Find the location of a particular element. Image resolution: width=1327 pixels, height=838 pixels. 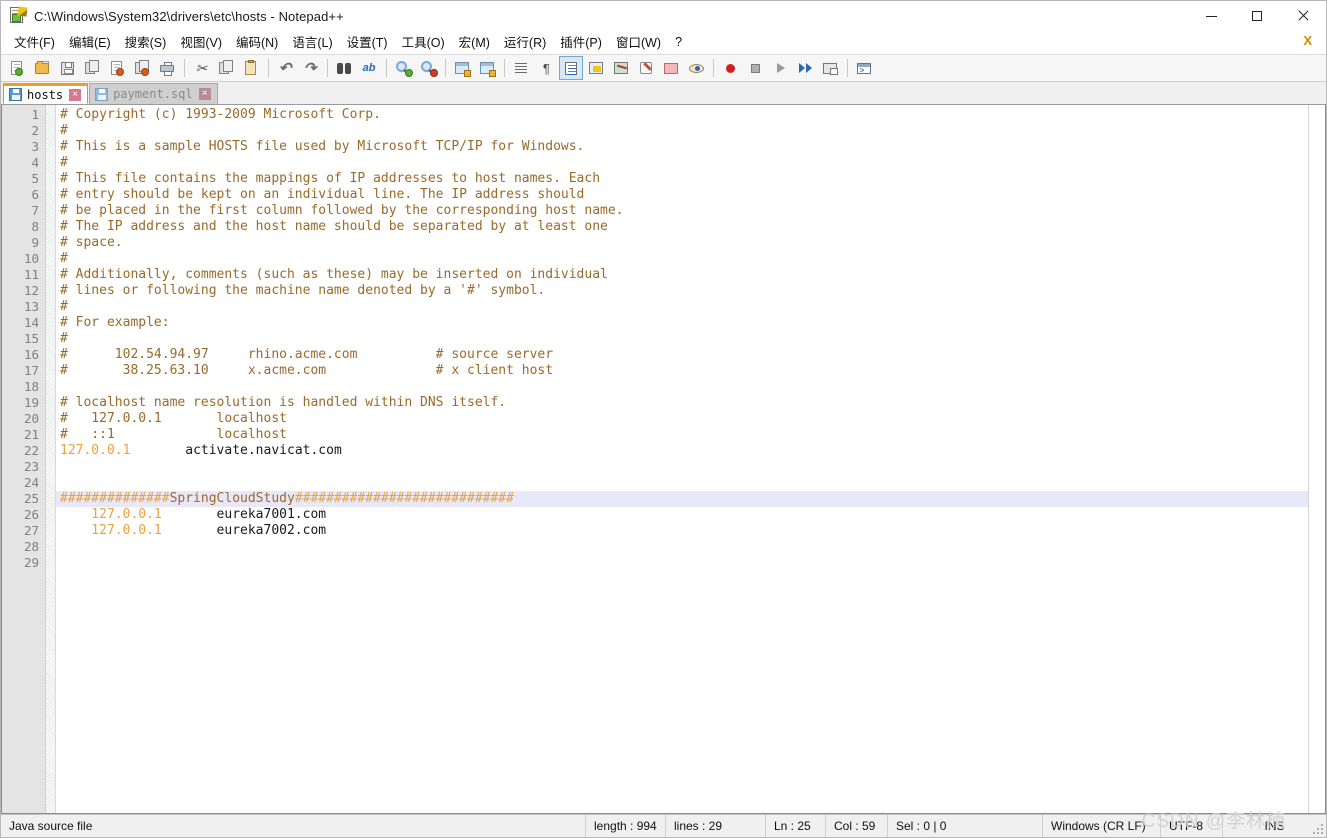

fold-margin is located at coordinates (50, 459).